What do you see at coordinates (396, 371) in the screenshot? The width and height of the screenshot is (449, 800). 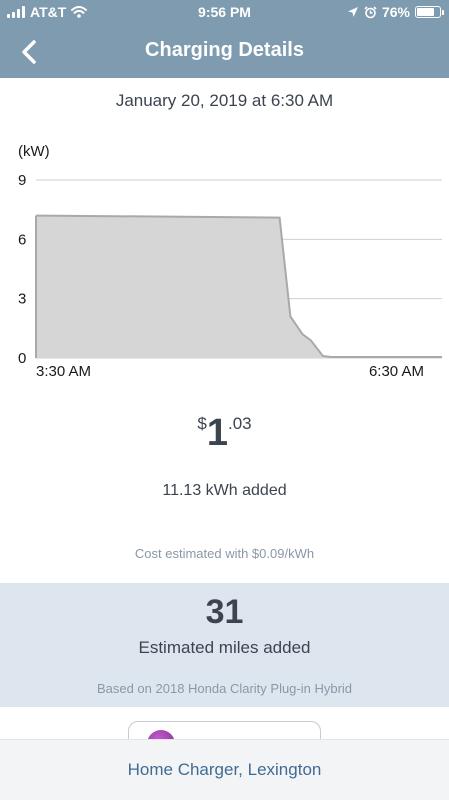 I see `x-tick-label: 6:30 AM` at bounding box center [396, 371].